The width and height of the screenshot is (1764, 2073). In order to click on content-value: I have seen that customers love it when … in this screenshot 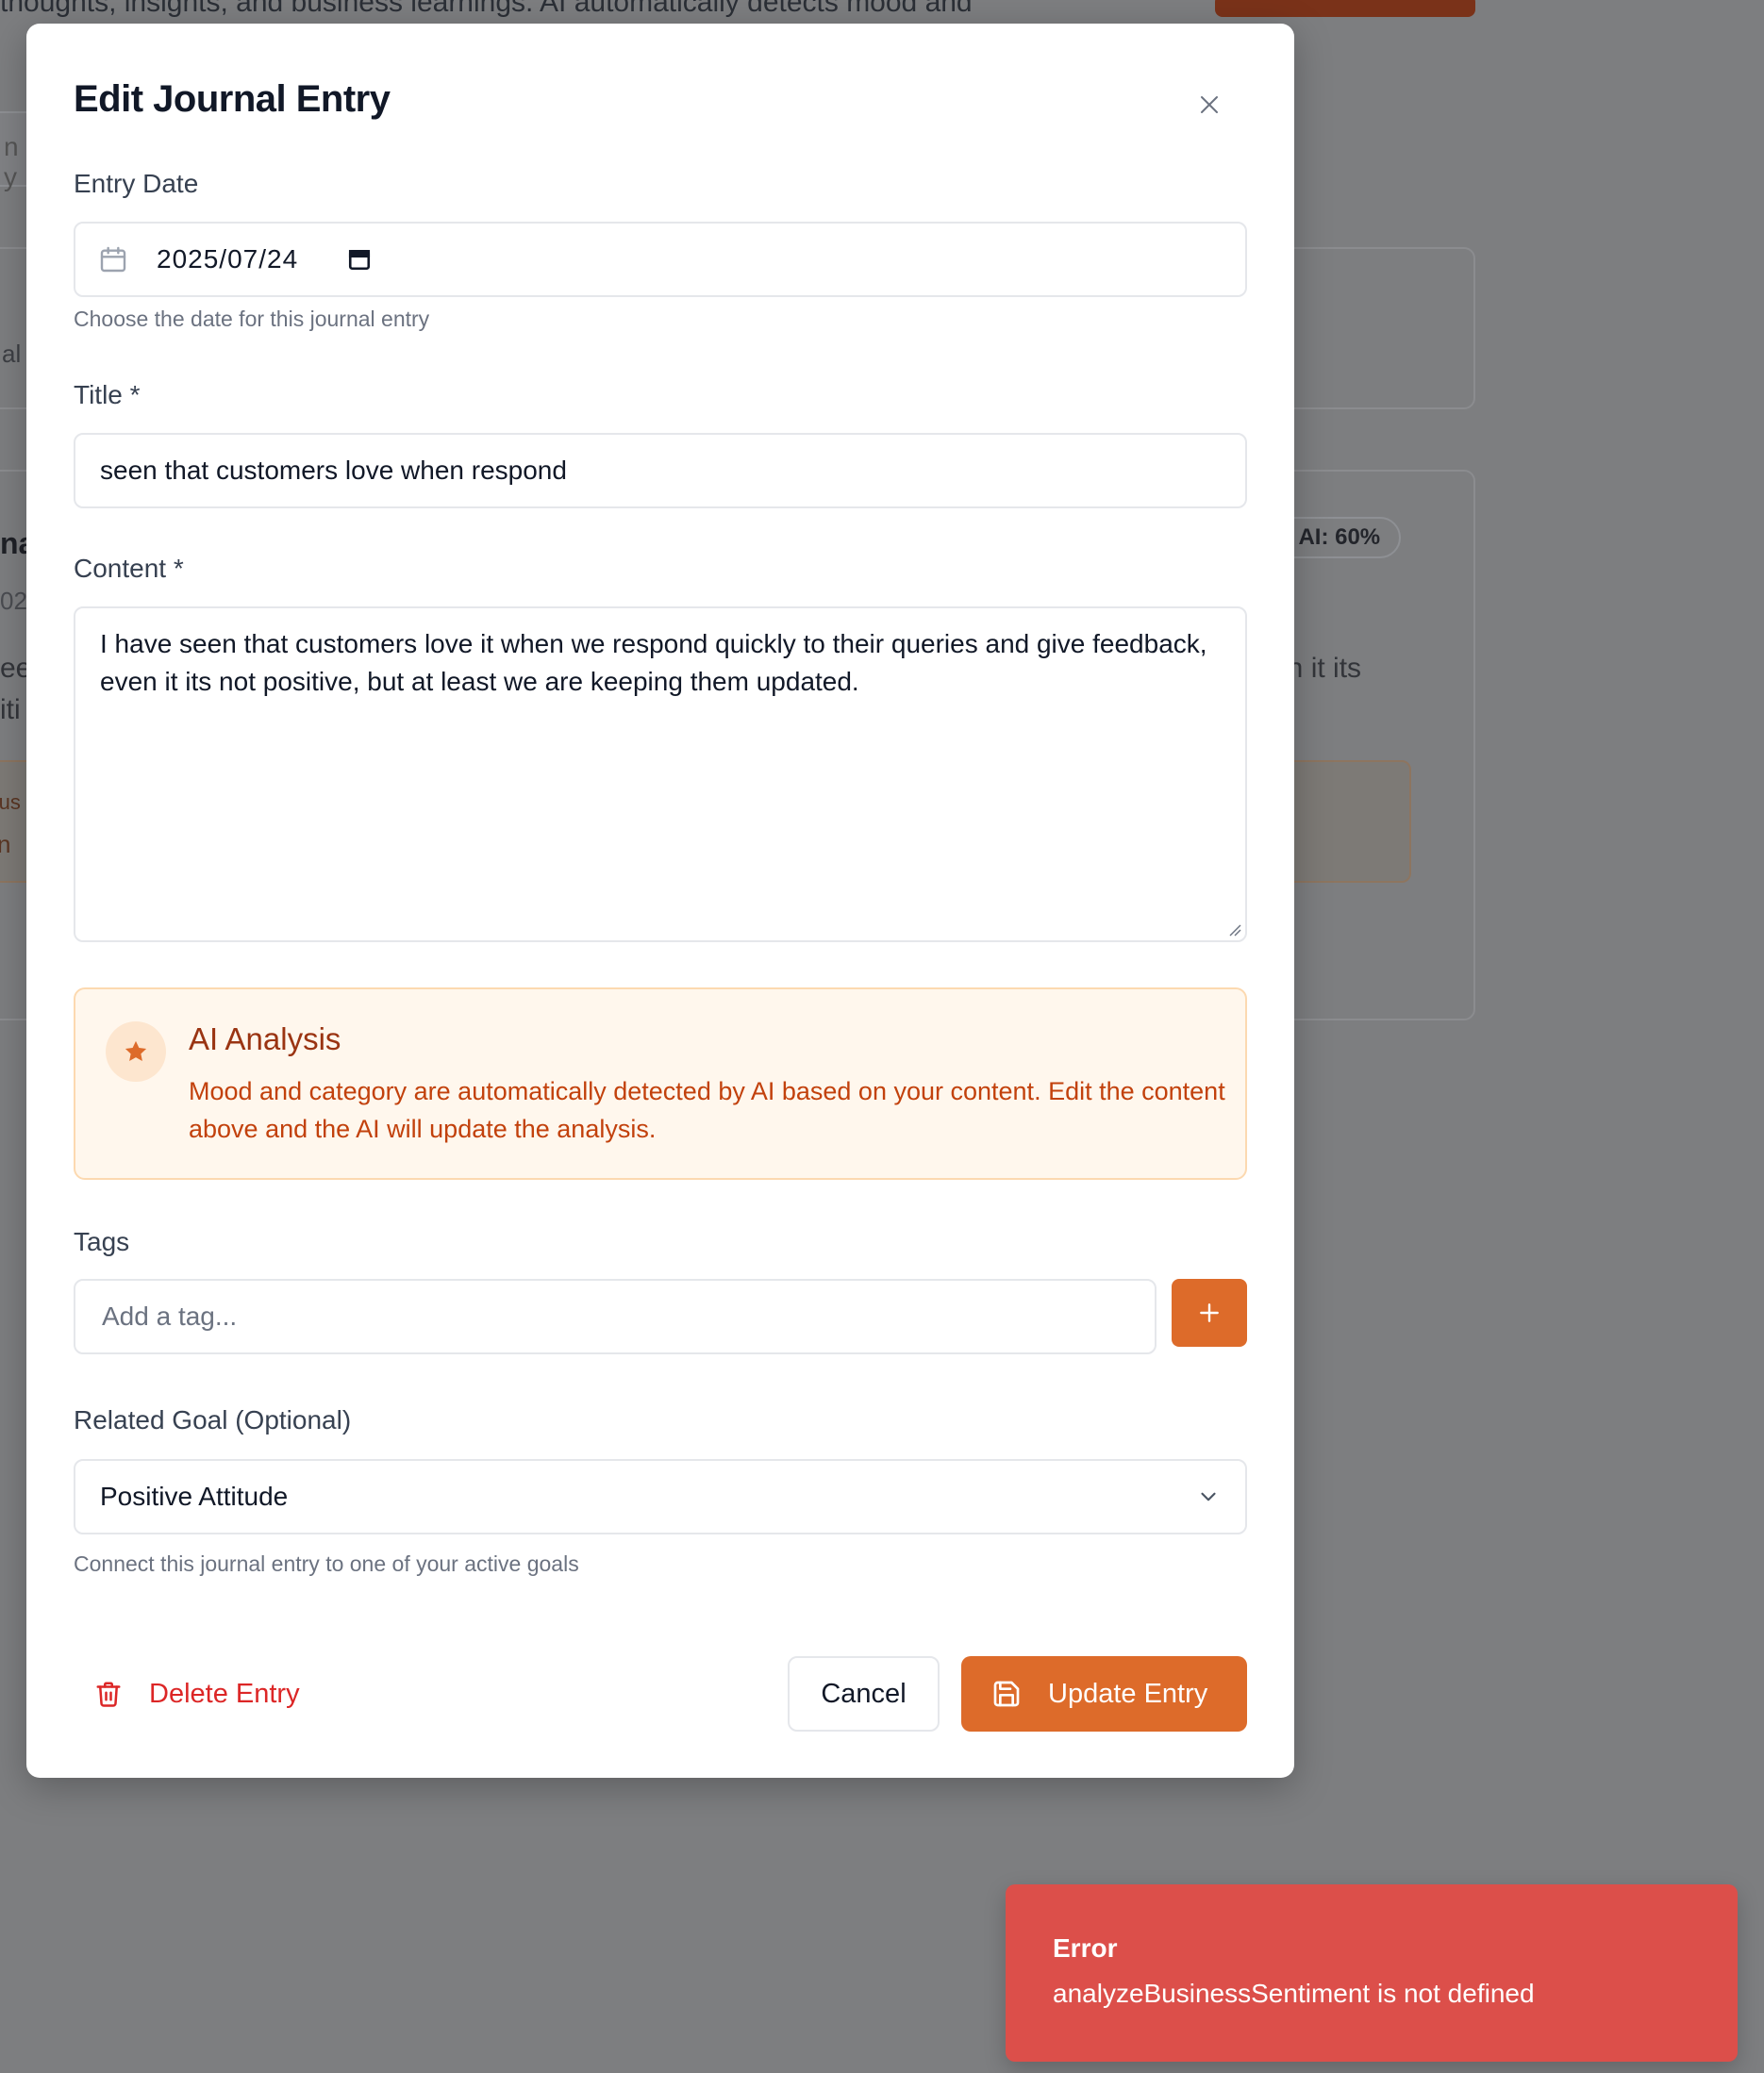, I will do `click(654, 662)`.